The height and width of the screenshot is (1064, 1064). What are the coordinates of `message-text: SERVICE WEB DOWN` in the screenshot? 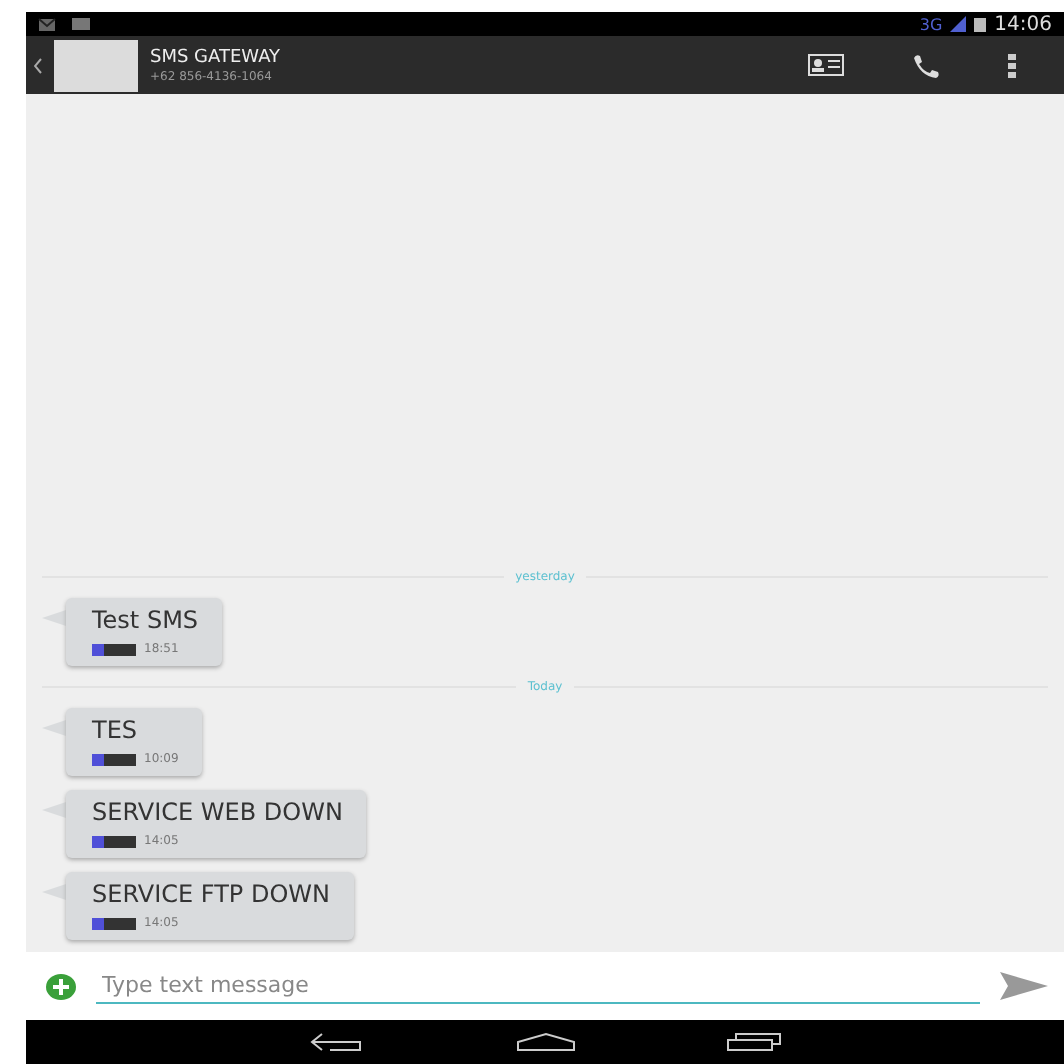 It's located at (217, 812).